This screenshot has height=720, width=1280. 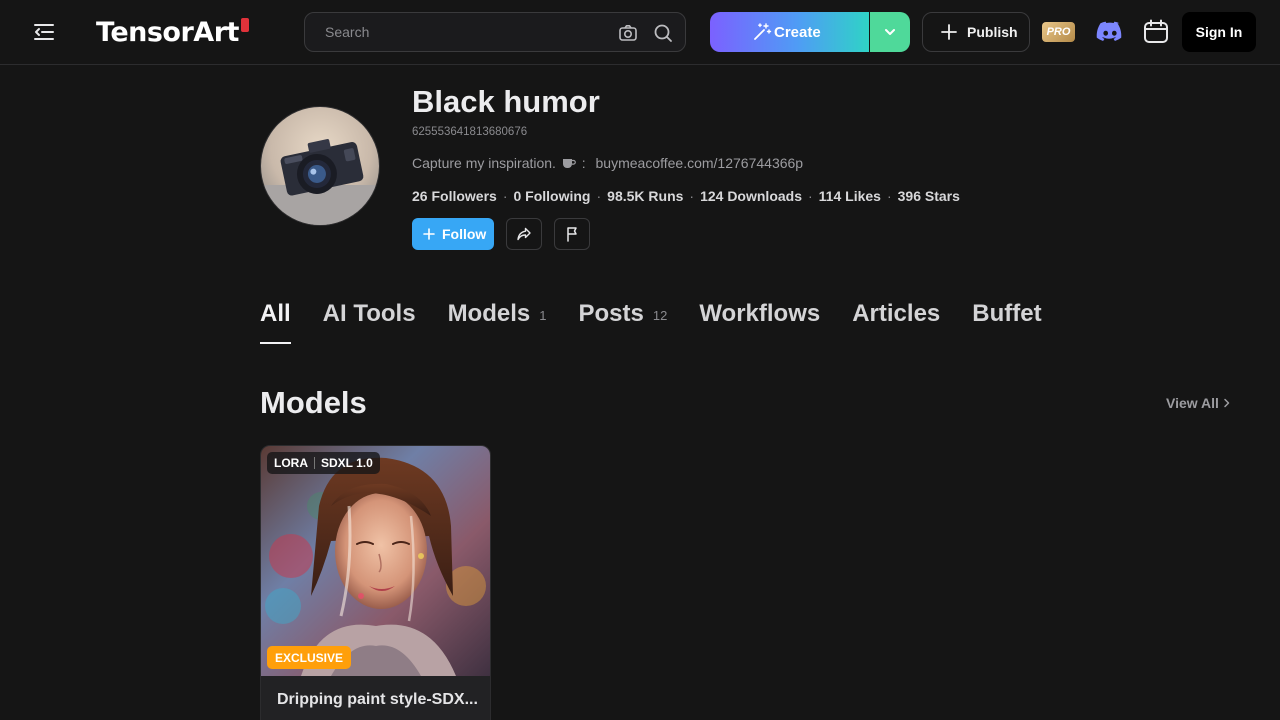 I want to click on runs-count: 98.5K Runs, so click(x=645, y=196).